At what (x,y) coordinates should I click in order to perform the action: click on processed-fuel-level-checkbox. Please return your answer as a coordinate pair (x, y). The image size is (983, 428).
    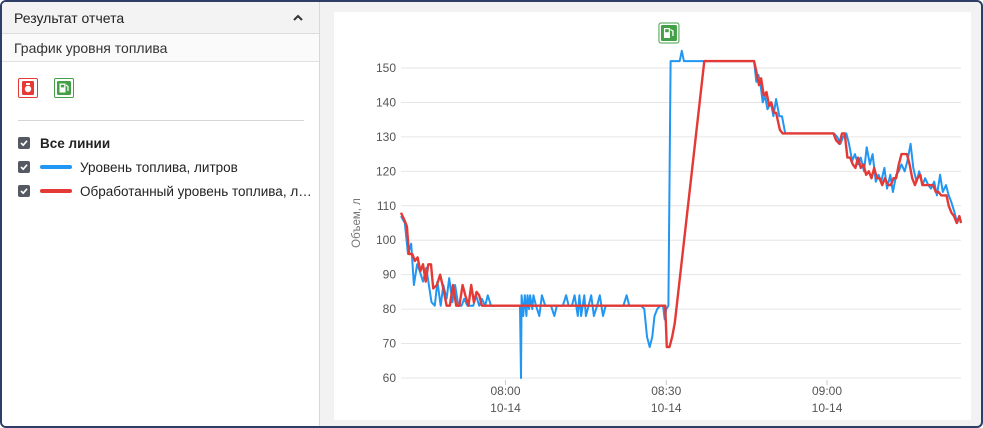
    Looking at the image, I should click on (24, 191).